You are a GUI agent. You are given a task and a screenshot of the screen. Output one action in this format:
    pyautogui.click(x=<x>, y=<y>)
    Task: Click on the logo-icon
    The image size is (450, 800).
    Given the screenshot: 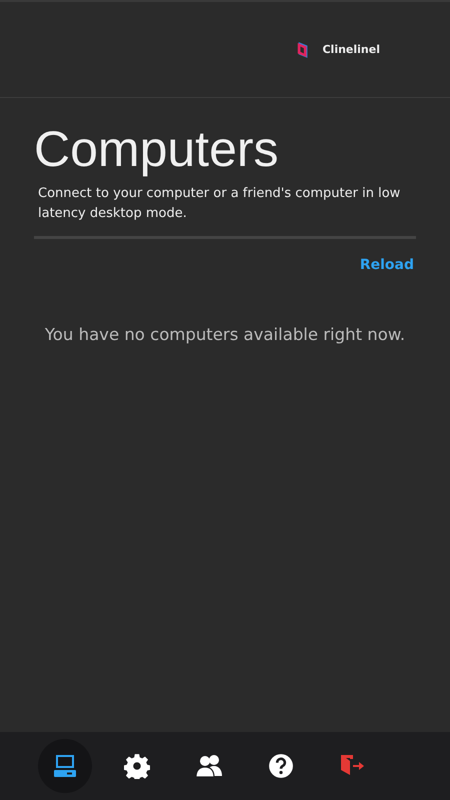 What is the action you would take?
    pyautogui.click(x=303, y=49)
    